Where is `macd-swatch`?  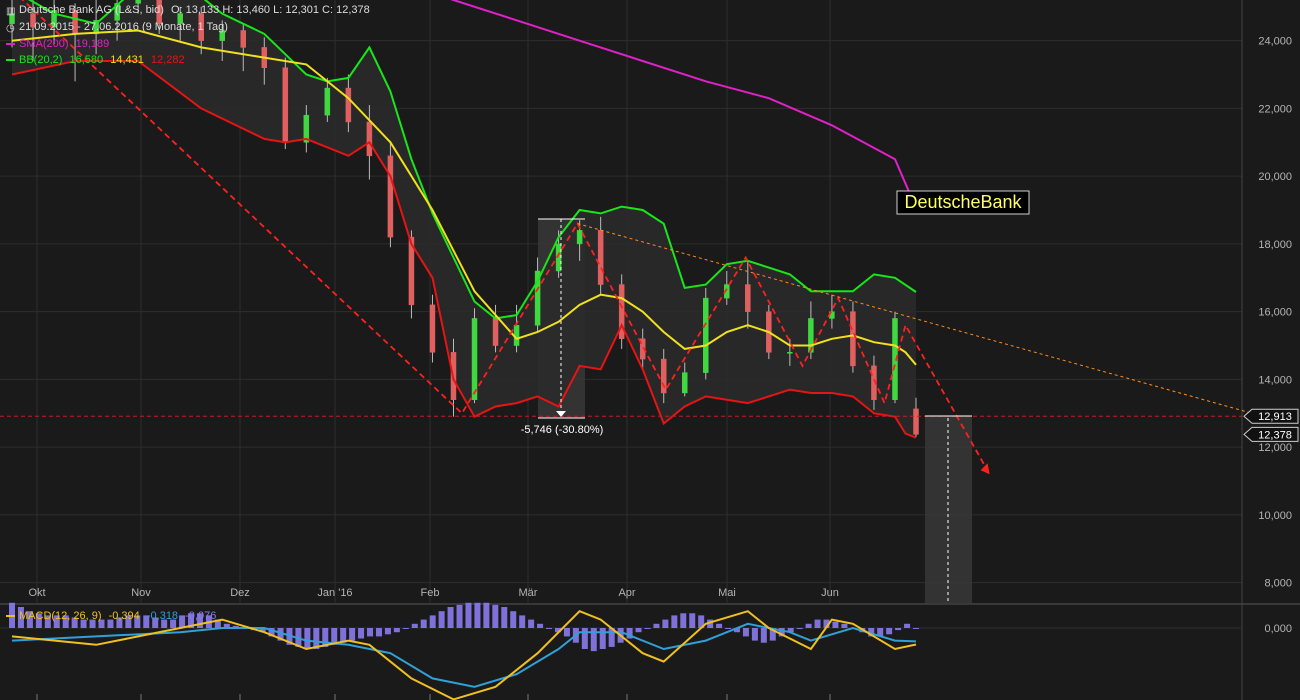 macd-swatch is located at coordinates (10, 616).